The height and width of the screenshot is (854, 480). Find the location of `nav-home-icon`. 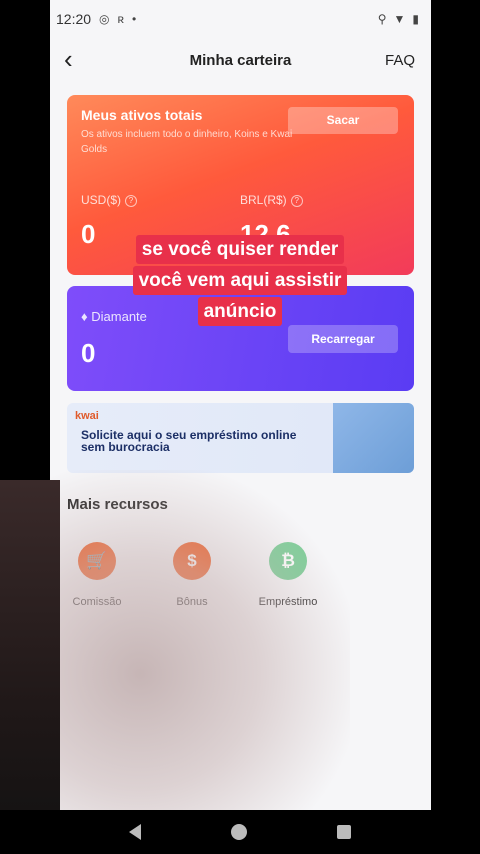

nav-home-icon is located at coordinates (239, 832).